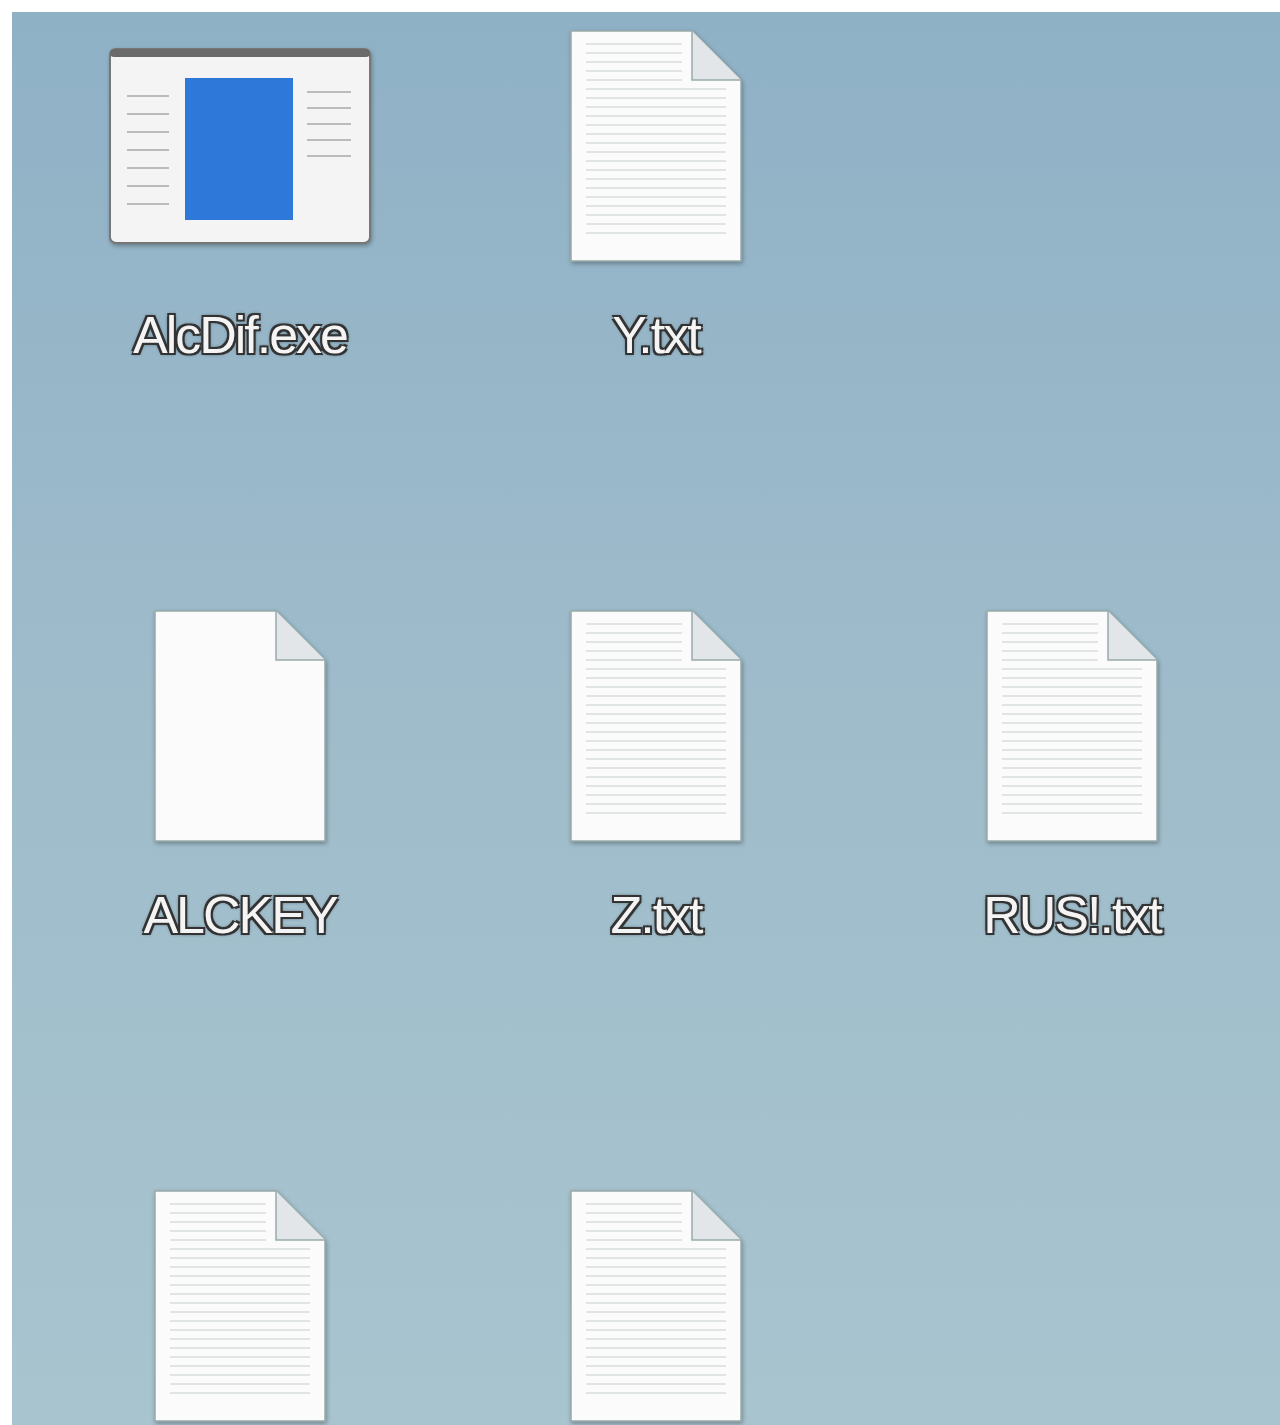 This screenshot has width=1280, height=1425. Describe the element at coordinates (240, 915) in the screenshot. I see `icon-label: ALCKEY` at that location.